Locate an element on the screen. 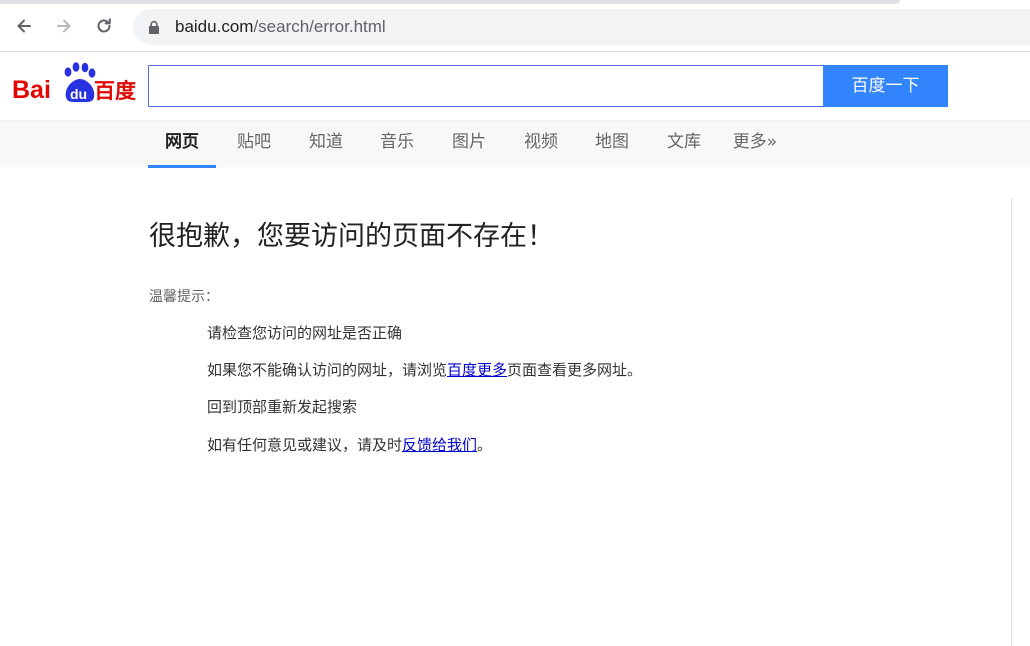  search-button: 百度一下 is located at coordinates (885, 86).